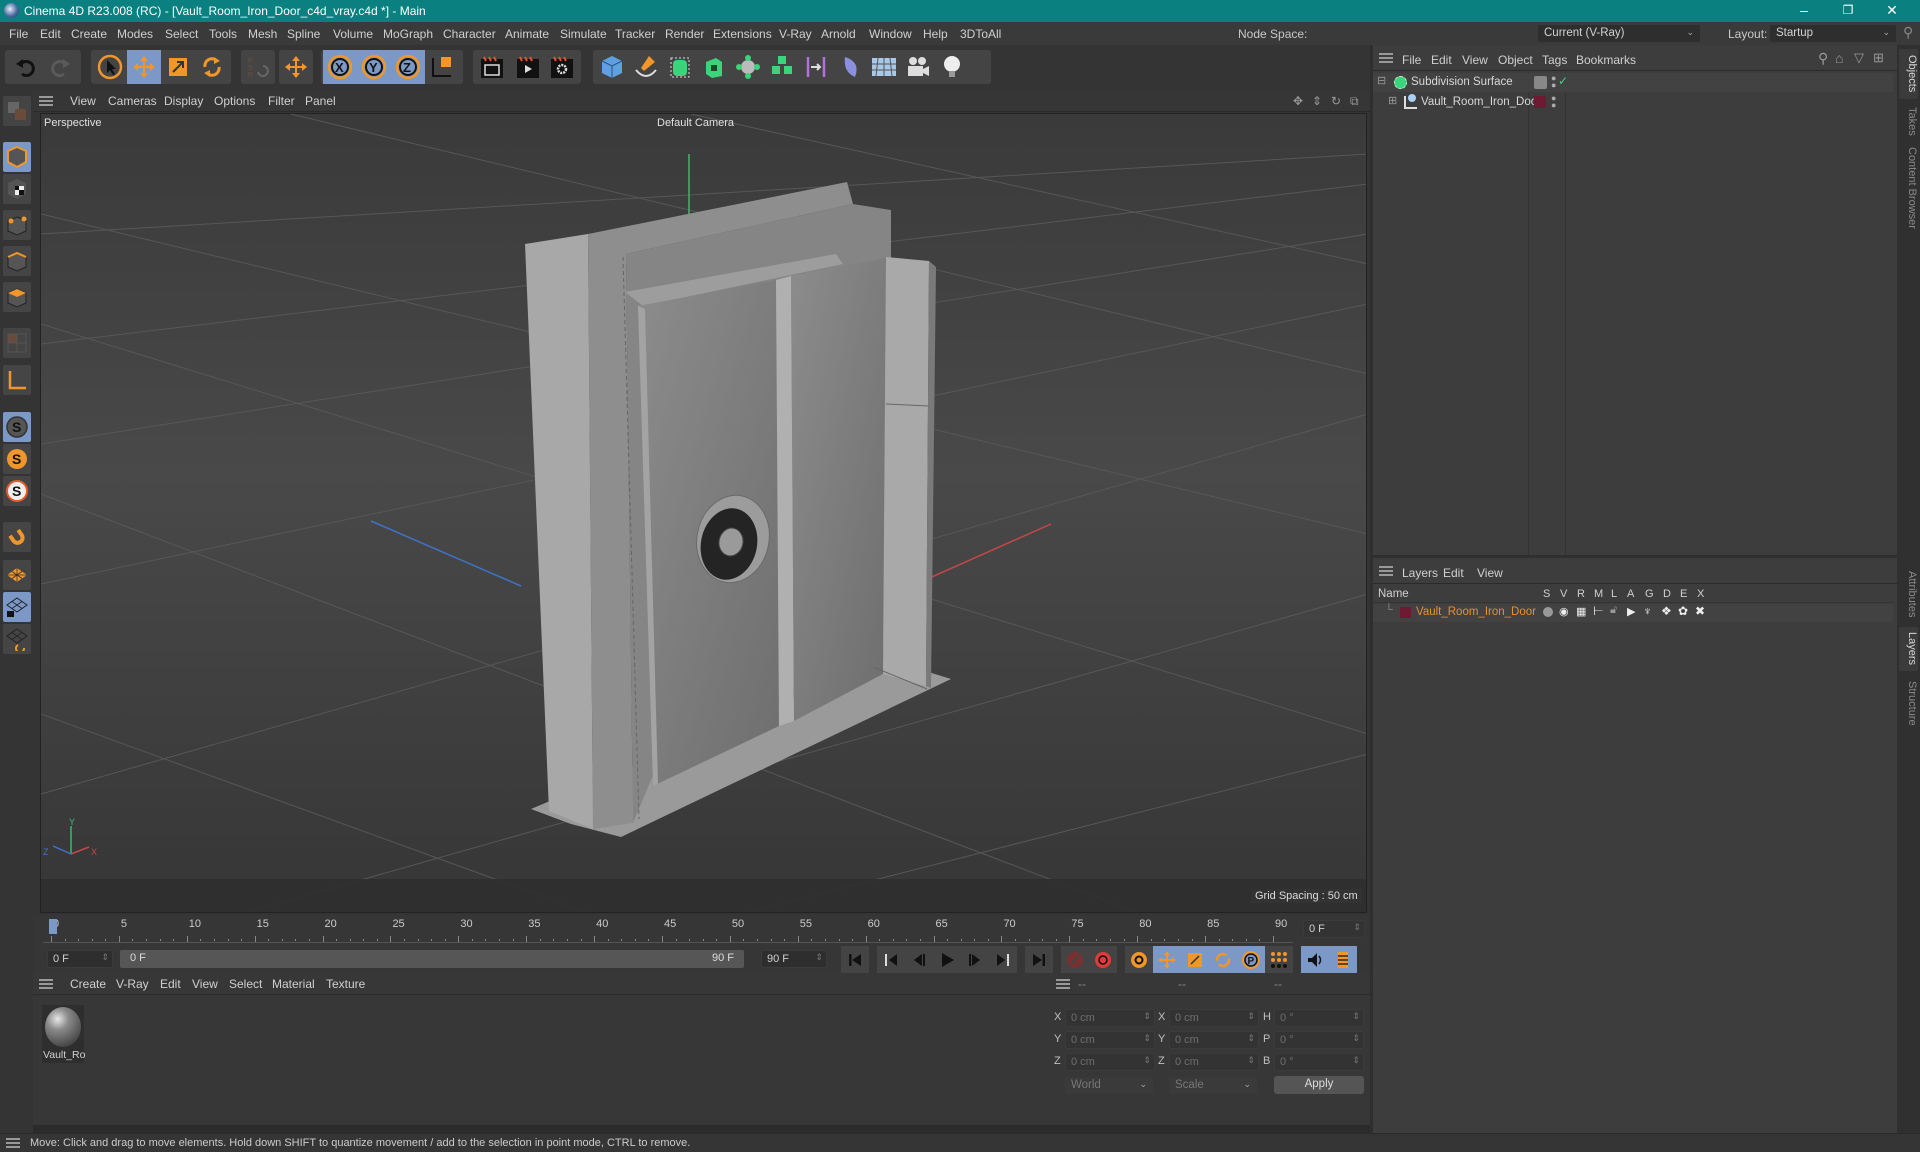 The height and width of the screenshot is (1152, 1920). I want to click on move-alt-button, so click(296, 67).